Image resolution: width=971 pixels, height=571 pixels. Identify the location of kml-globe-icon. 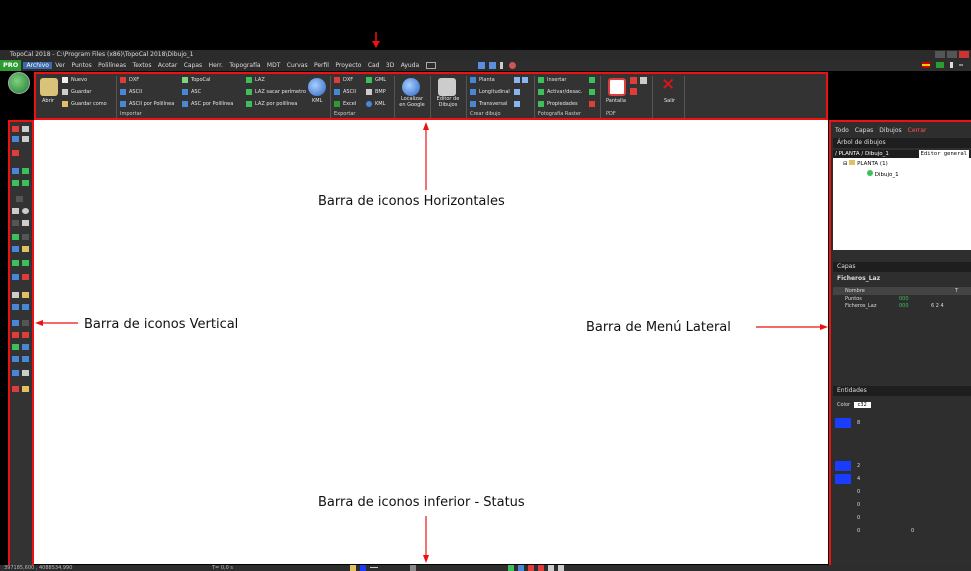
(317, 87).